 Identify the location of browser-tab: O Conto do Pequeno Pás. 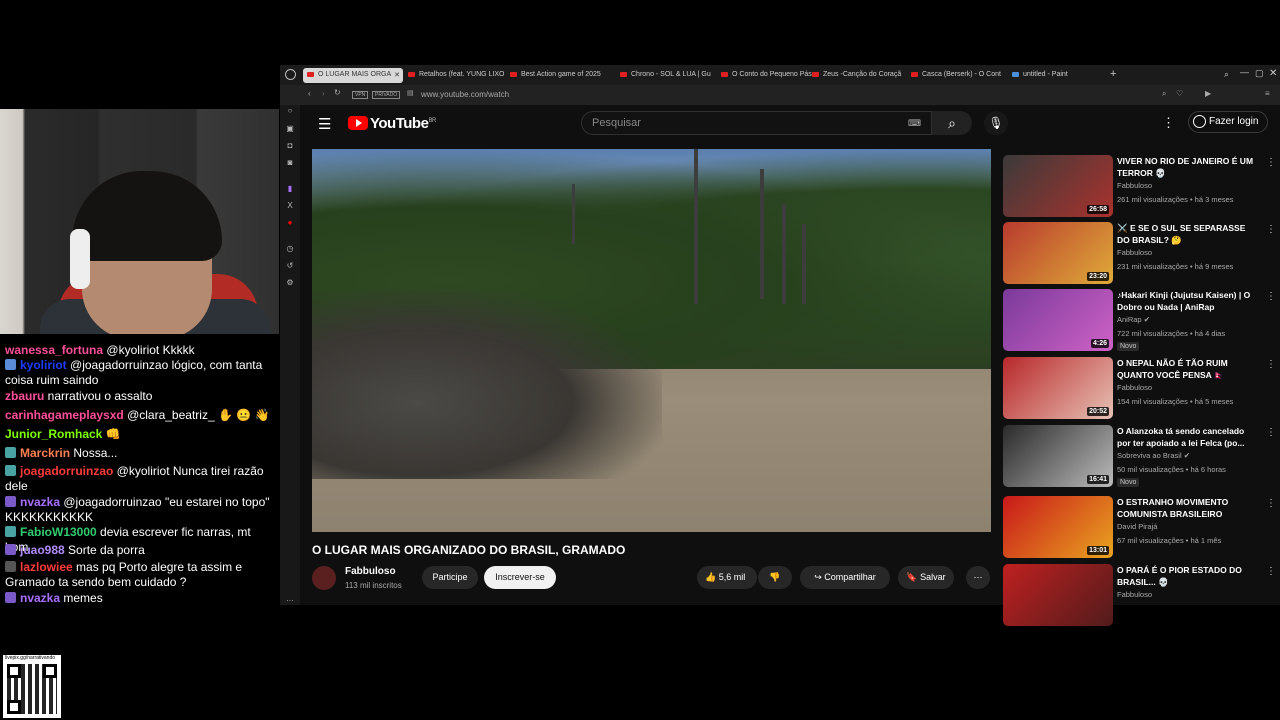
(767, 75).